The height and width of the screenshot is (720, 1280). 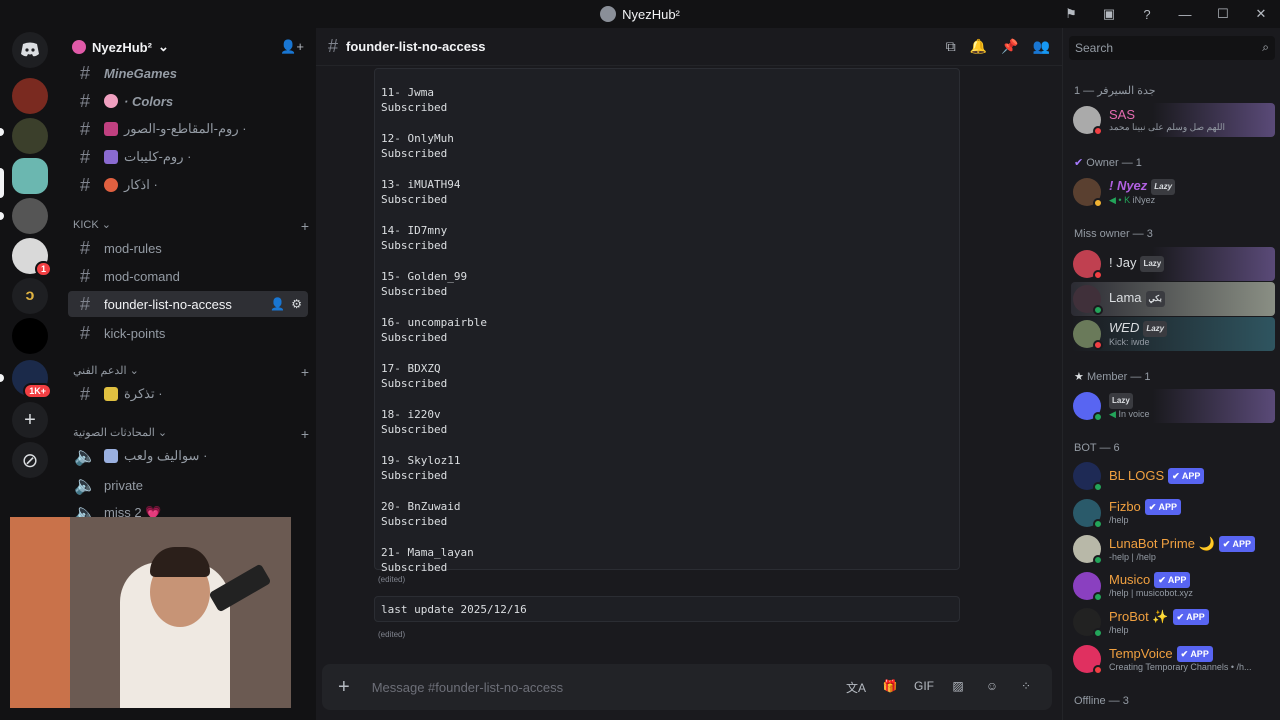 What do you see at coordinates (951, 46) in the screenshot?
I see `threads-icon: ⧉` at bounding box center [951, 46].